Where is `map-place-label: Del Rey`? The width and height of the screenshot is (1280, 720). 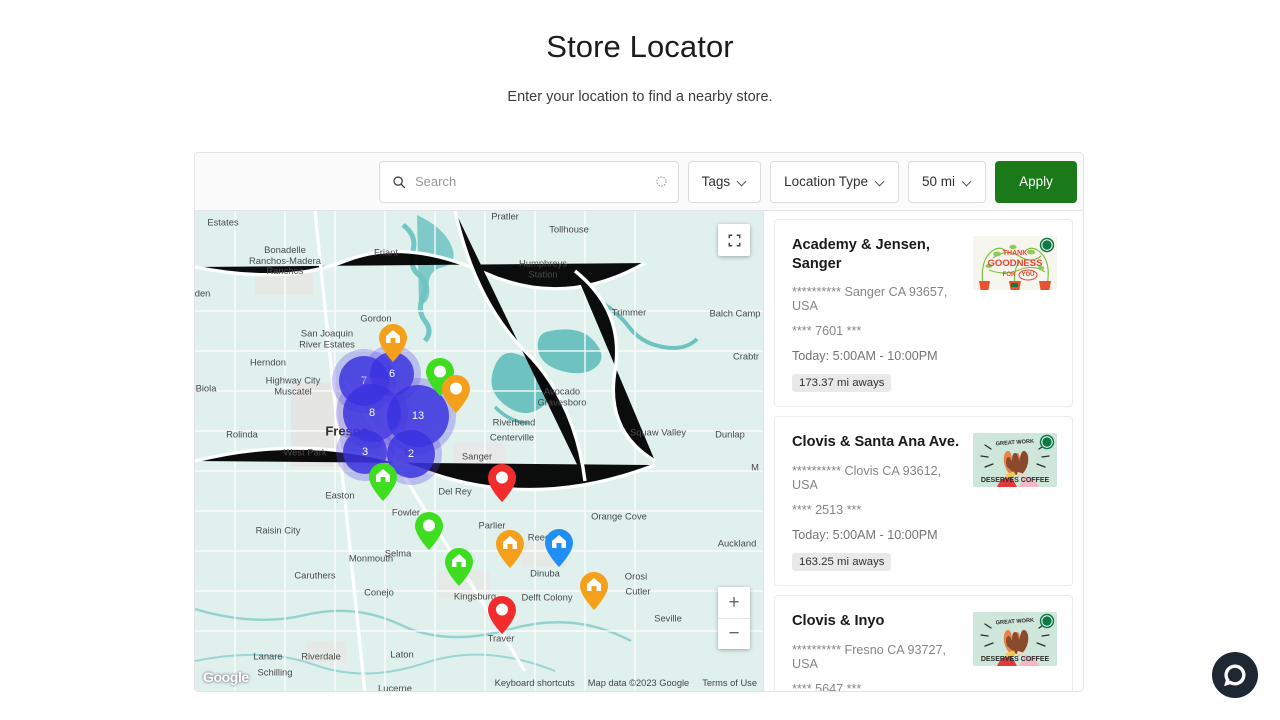 map-place-label: Del Rey is located at coordinates (455, 491).